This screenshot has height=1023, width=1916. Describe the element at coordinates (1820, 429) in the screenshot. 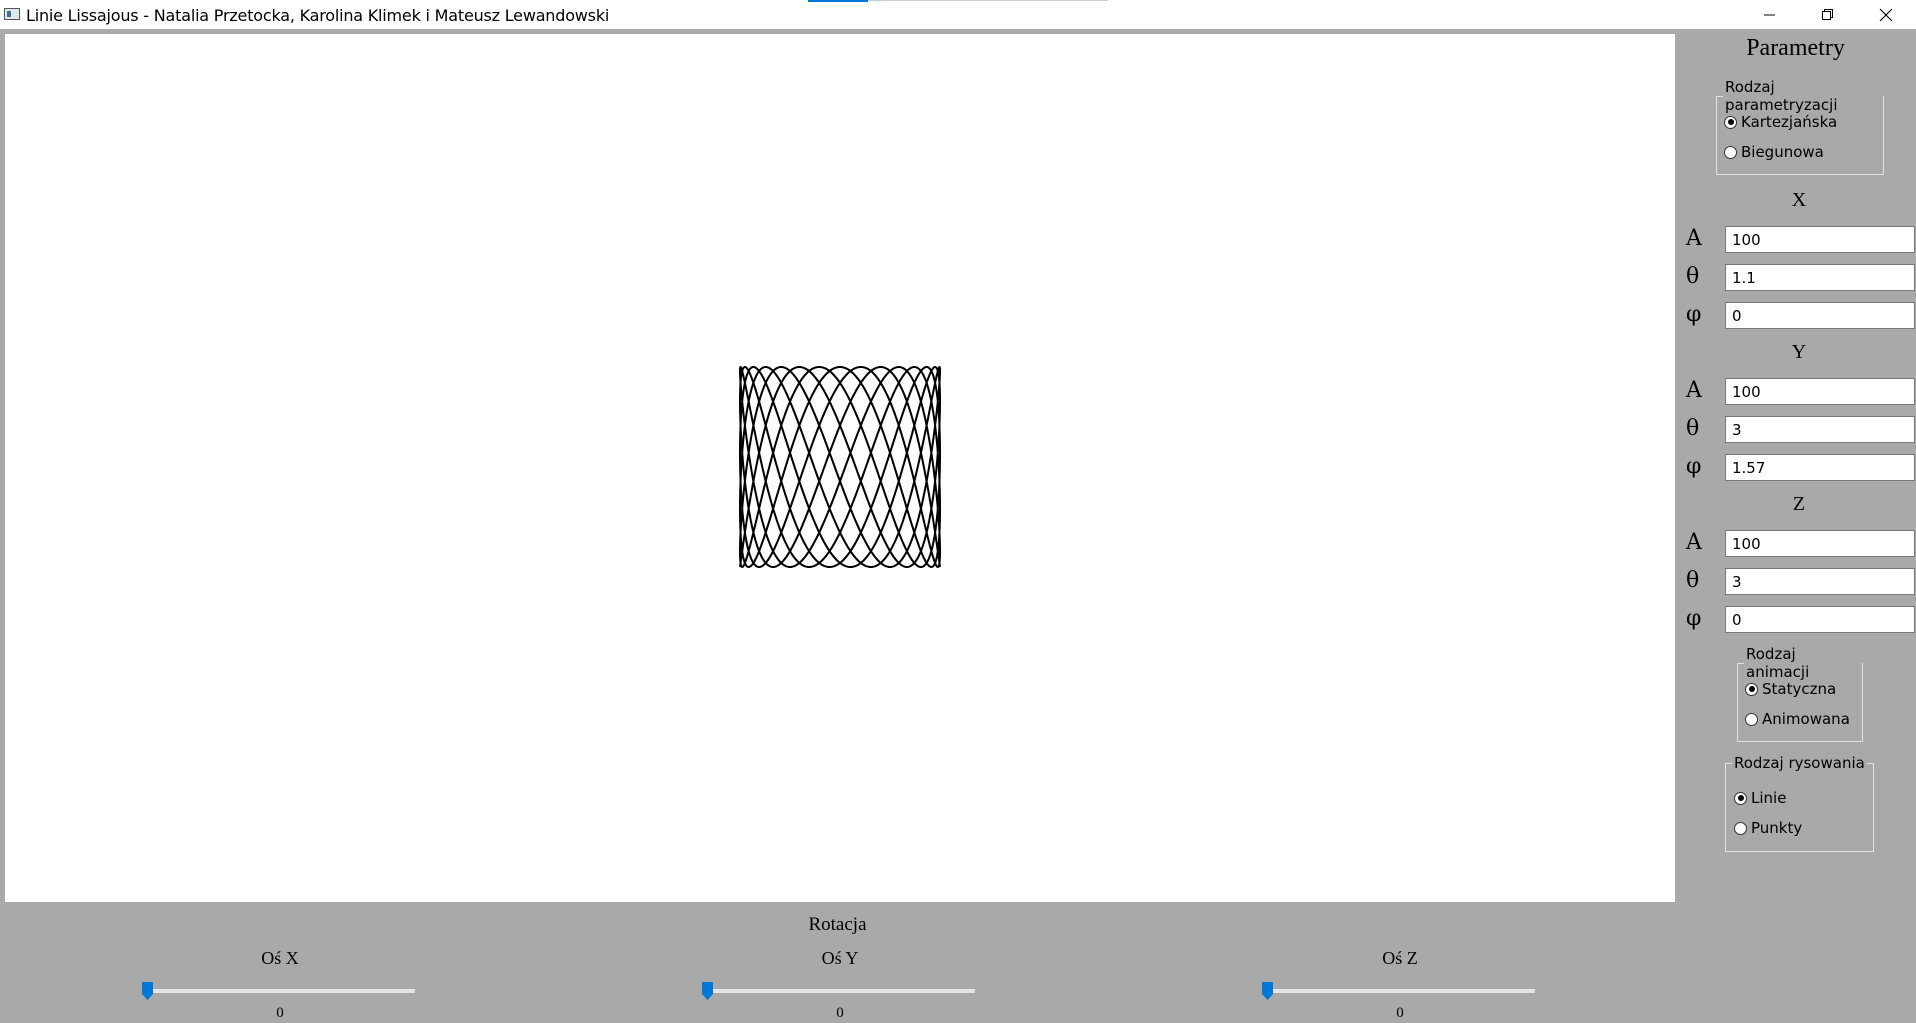

I see `y-theta-input` at that location.